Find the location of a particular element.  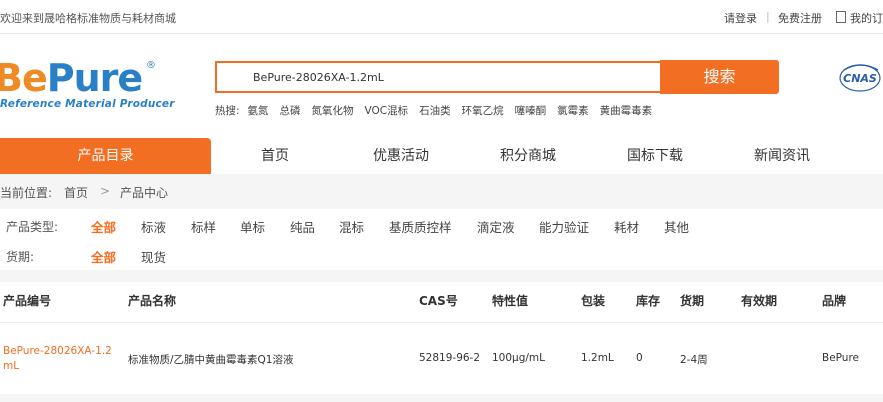

hot-item: 总磷 is located at coordinates (290, 111).